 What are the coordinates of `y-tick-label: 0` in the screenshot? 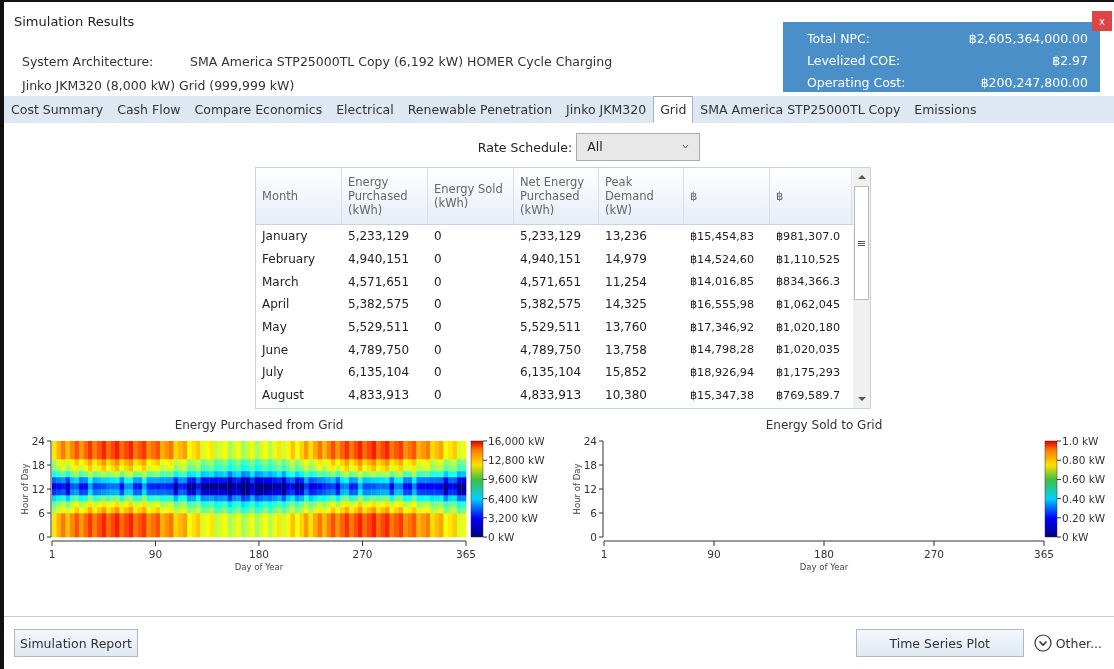 It's located at (593, 537).